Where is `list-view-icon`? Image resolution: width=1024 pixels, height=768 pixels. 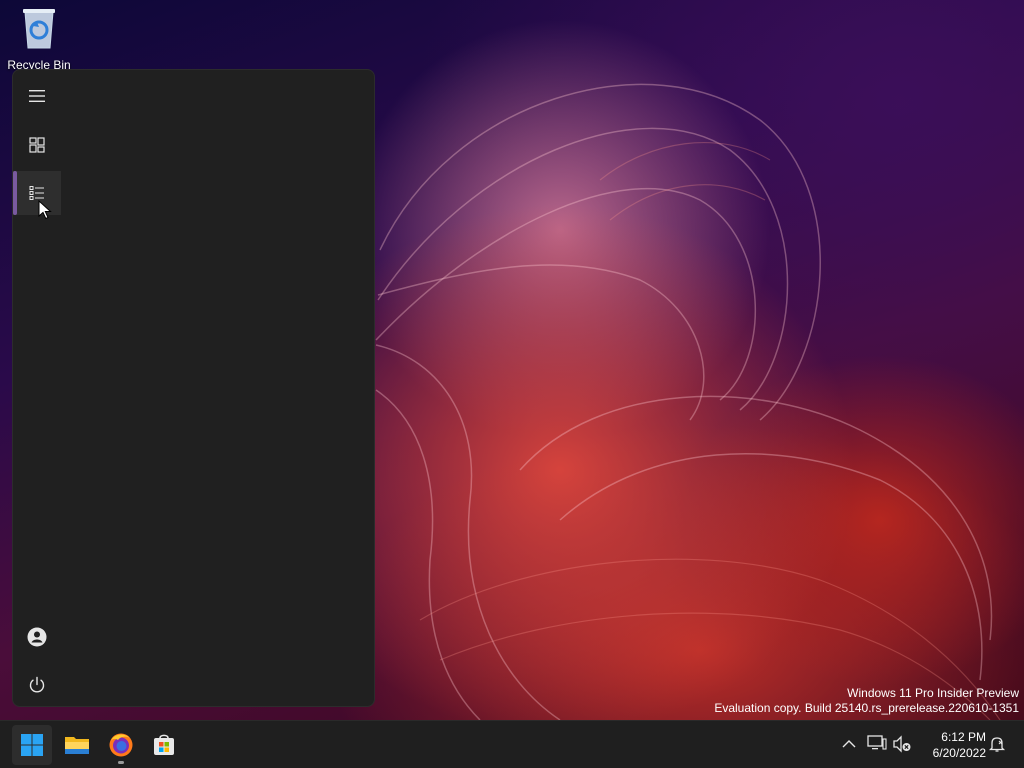
list-view-icon is located at coordinates (36, 193).